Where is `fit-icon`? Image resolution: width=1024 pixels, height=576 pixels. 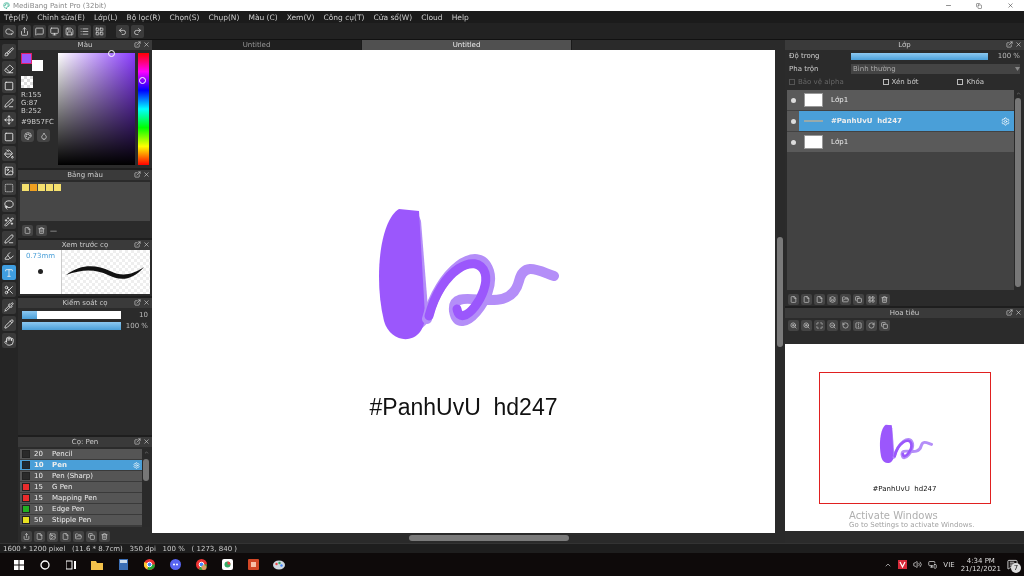
fit-icon is located at coordinates (819, 325).